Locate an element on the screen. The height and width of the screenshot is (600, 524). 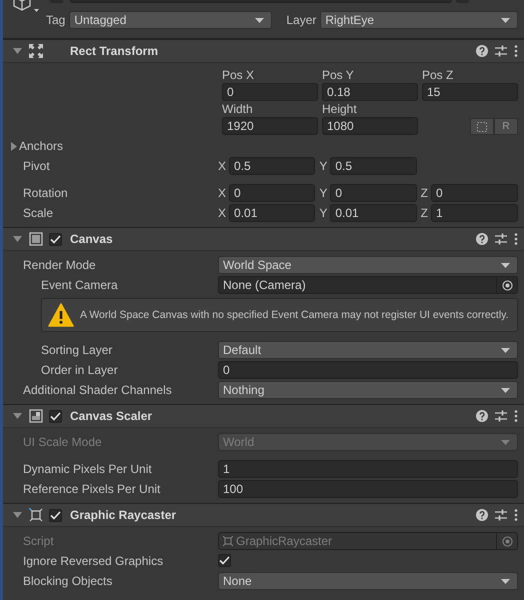
number-field: 100 is located at coordinates (368, 489).